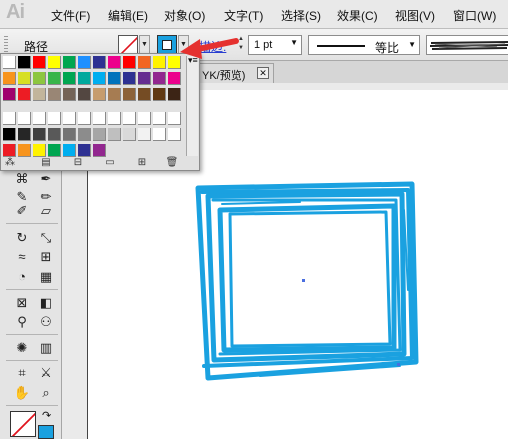 This screenshot has width=508, height=439. I want to click on scale-tool-icon: ⤡, so click(46, 238).